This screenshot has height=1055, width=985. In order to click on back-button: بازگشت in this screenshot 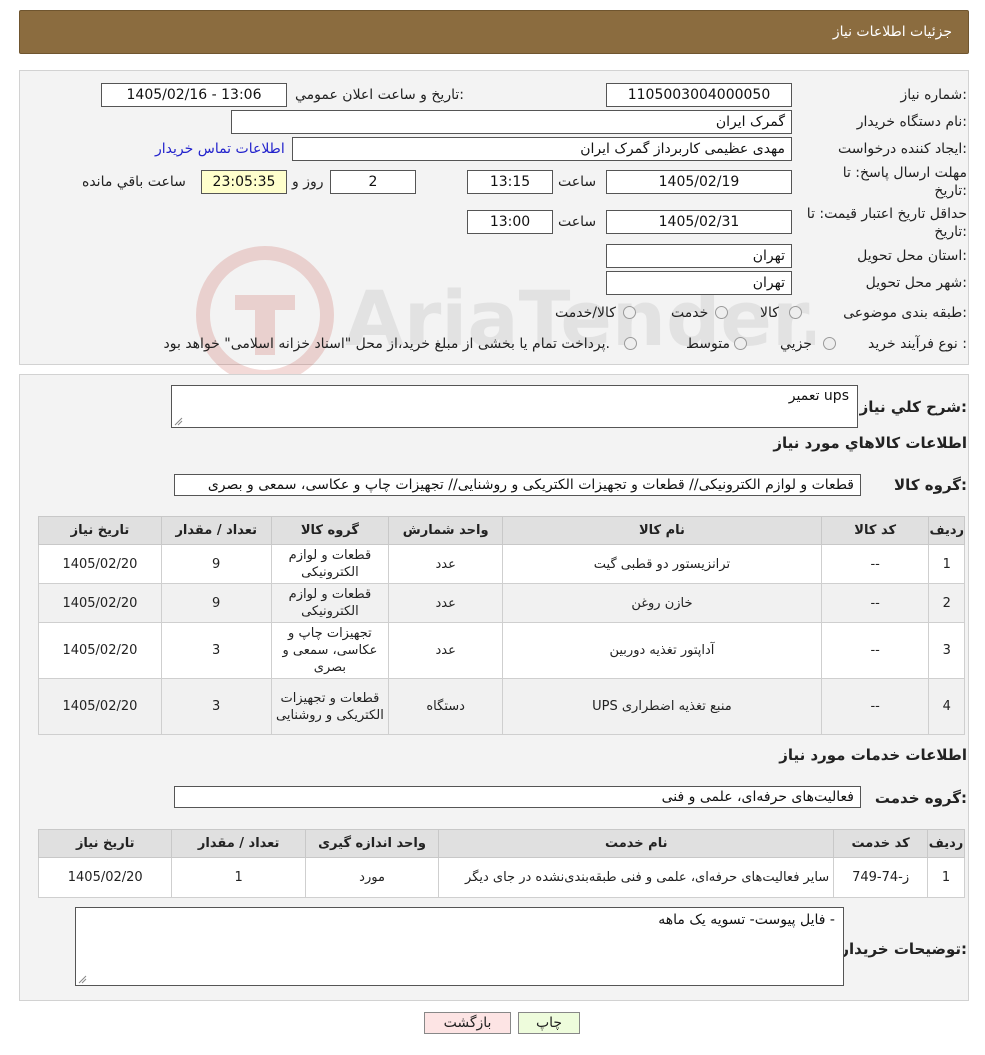, I will do `click(467, 1023)`.